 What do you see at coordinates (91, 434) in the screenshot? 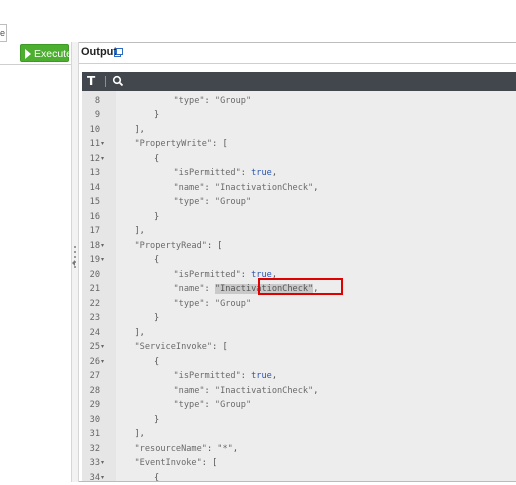
I see `line-number: 31` at bounding box center [91, 434].